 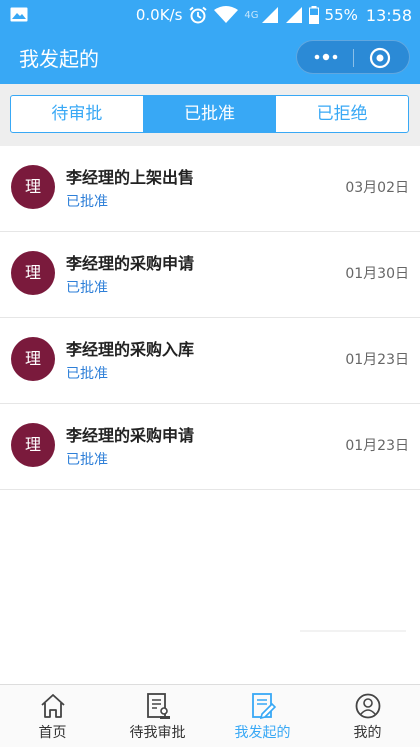 What do you see at coordinates (210, 15) in the screenshot?
I see `status-bar: 0.0K/s 4G 55% 13:58` at bounding box center [210, 15].